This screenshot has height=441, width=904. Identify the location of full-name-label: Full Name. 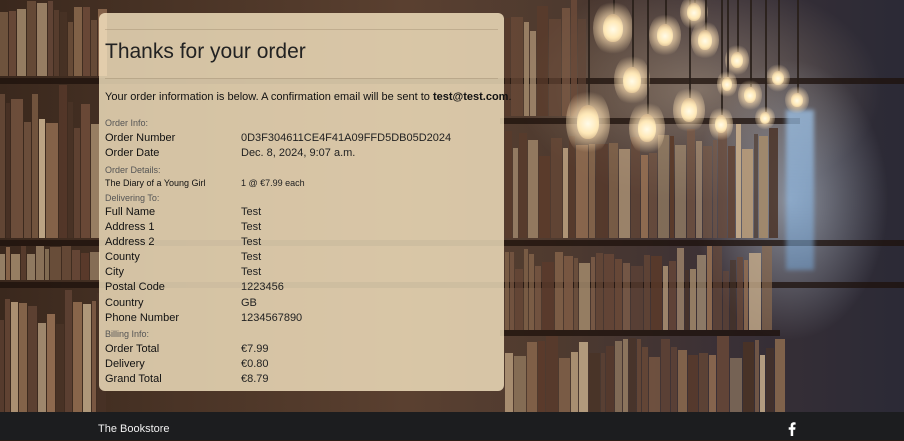
(130, 212).